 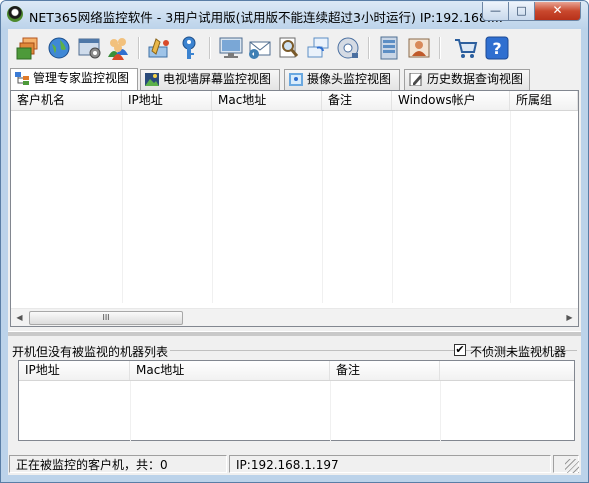 What do you see at coordinates (572, 466) in the screenshot?
I see `resize-grip-icon` at bounding box center [572, 466].